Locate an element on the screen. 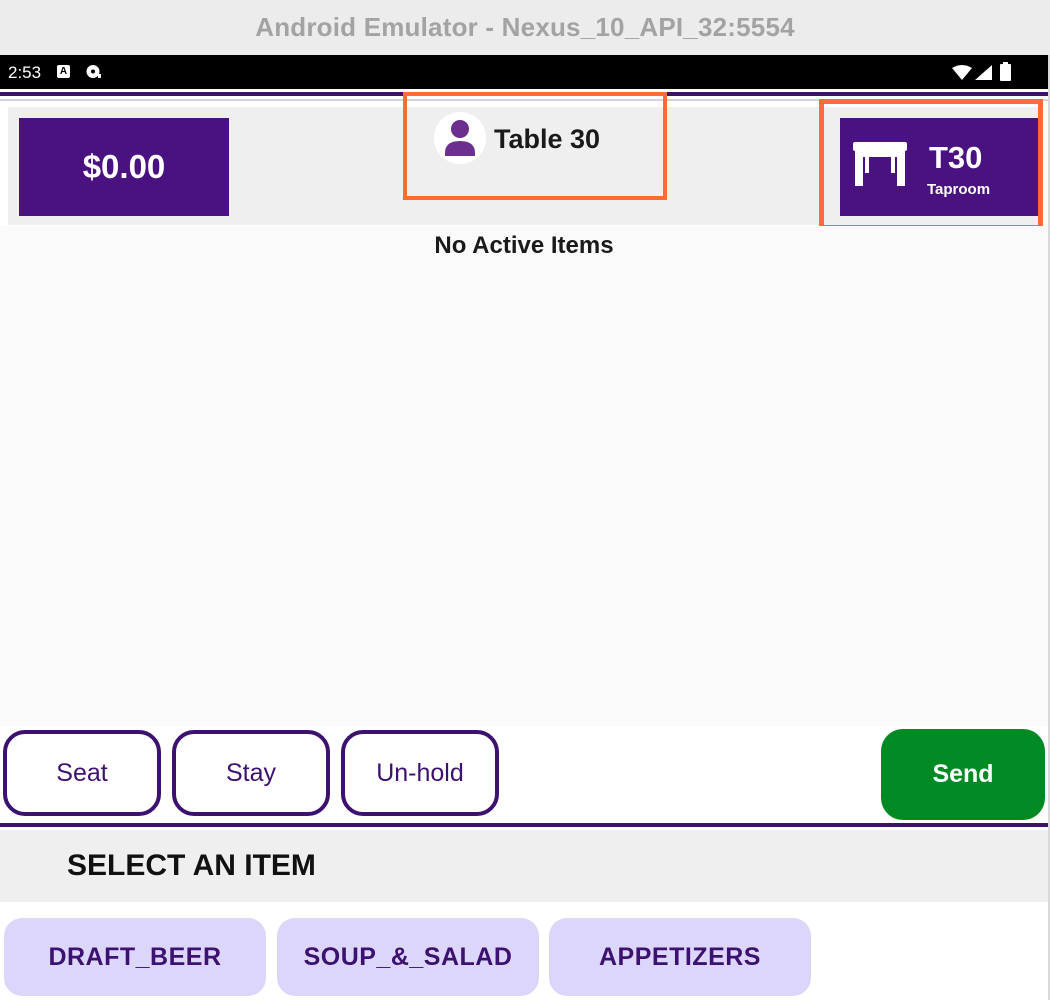 The width and height of the screenshot is (1050, 1000). disc-icon is located at coordinates (93, 71).